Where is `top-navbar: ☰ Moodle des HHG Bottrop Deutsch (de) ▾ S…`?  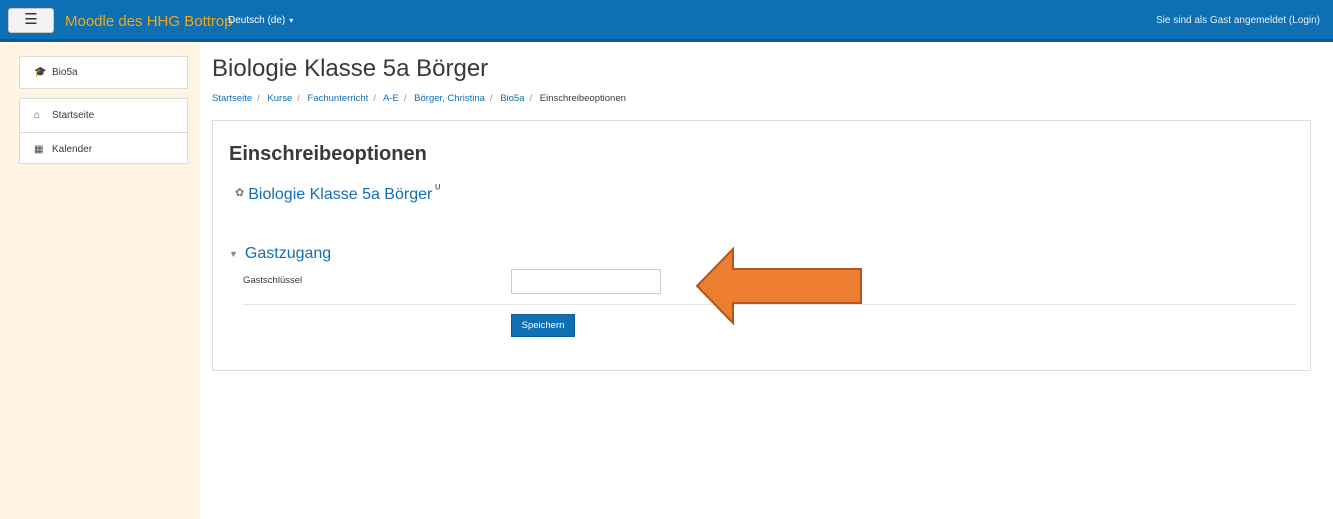 top-navbar: ☰ Moodle des HHG Bottrop Deutsch (de) ▾ S… is located at coordinates (666, 21).